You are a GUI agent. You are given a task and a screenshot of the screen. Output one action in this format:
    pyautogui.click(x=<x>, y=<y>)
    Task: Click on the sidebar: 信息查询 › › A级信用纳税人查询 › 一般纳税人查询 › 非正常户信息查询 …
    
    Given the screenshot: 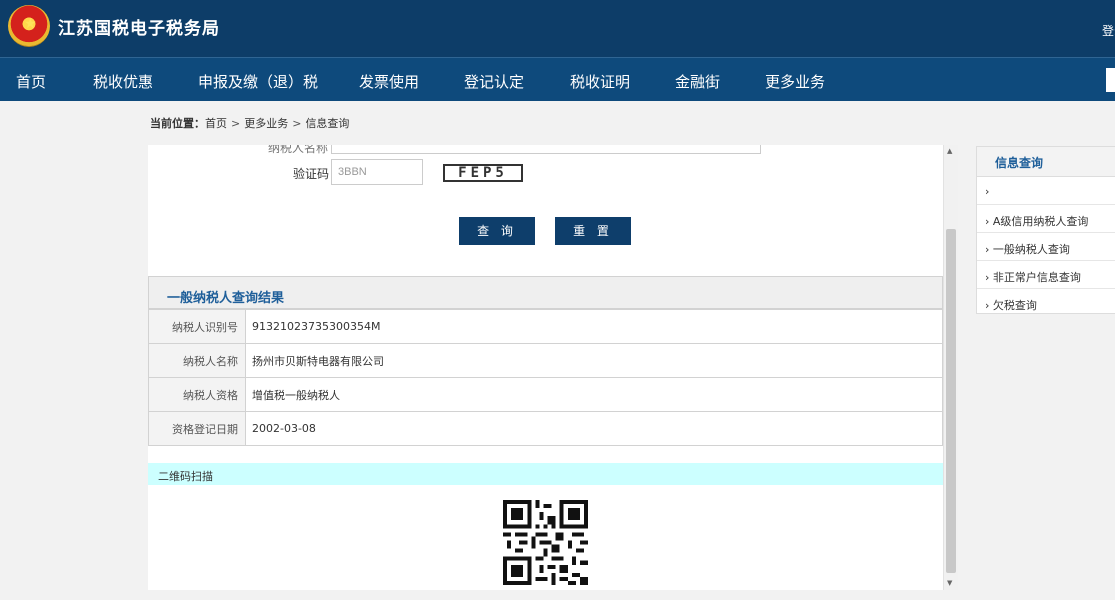 What is the action you would take?
    pyautogui.click(x=1045, y=230)
    